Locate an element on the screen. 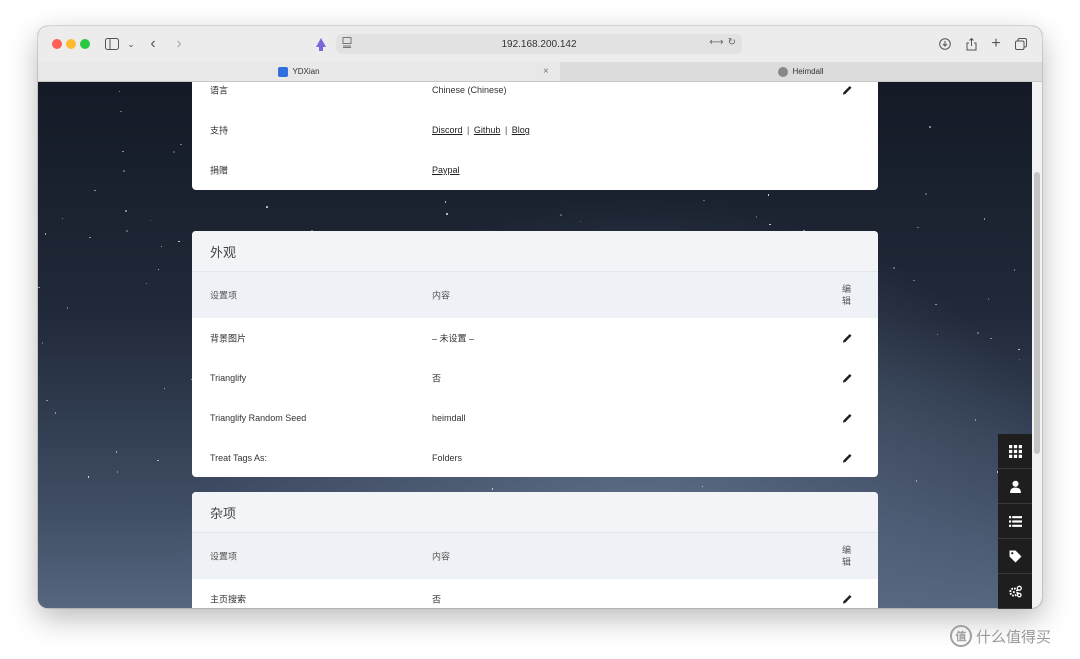  watermark-text: 什么值得买 is located at coordinates (1014, 637).